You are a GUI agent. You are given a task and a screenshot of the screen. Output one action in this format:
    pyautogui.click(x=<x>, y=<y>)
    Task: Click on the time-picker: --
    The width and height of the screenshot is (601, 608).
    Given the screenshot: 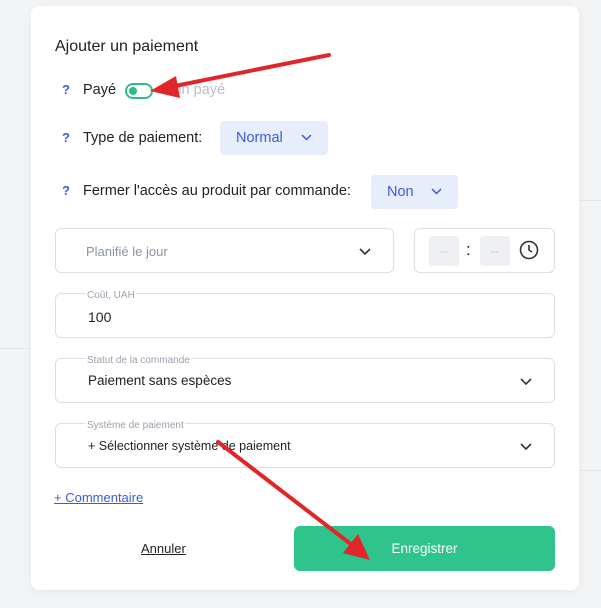 What is the action you would take?
    pyautogui.click(x=484, y=250)
    